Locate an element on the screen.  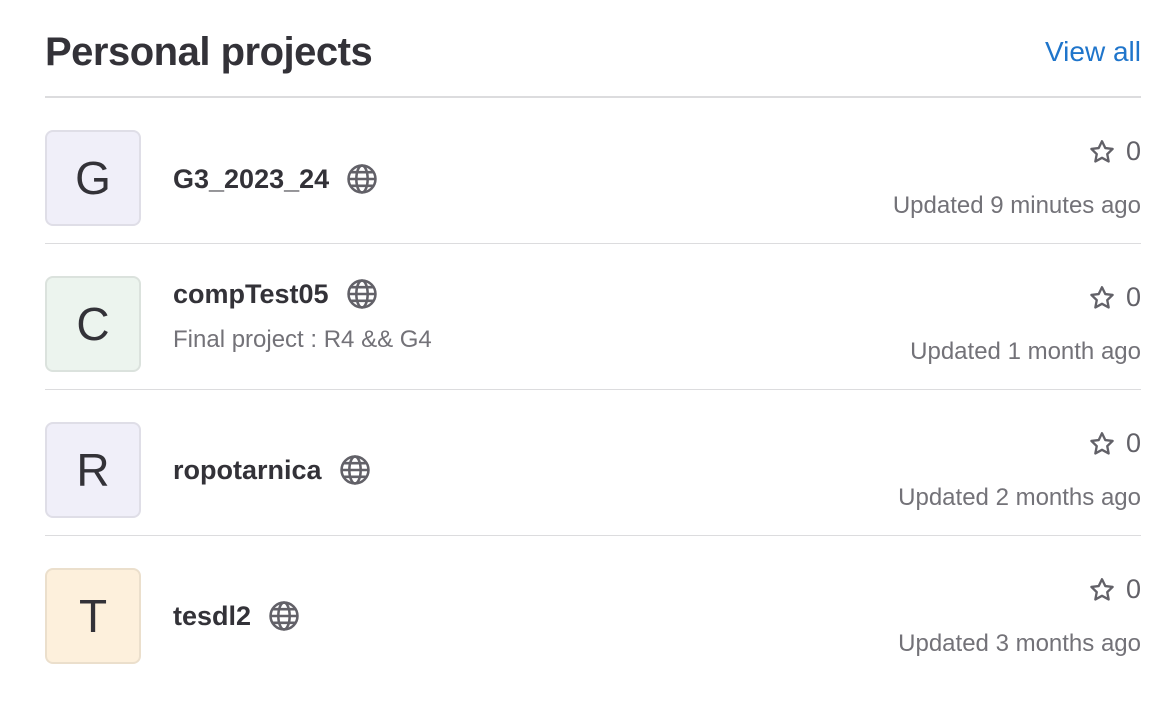
project-name-line: tesdl2 is located at coordinates (237, 616).